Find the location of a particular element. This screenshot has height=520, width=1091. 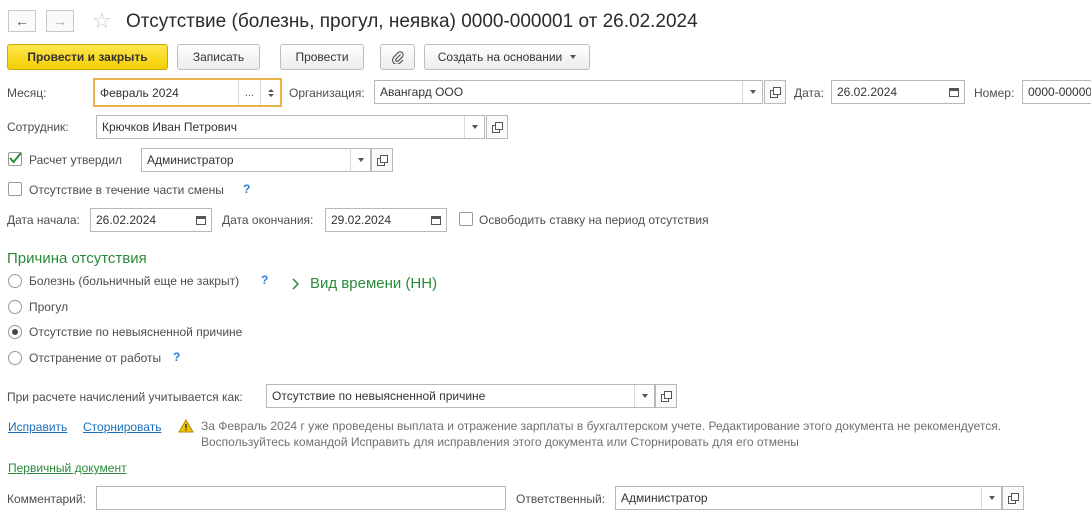

month-spinner is located at coordinates (270, 92).